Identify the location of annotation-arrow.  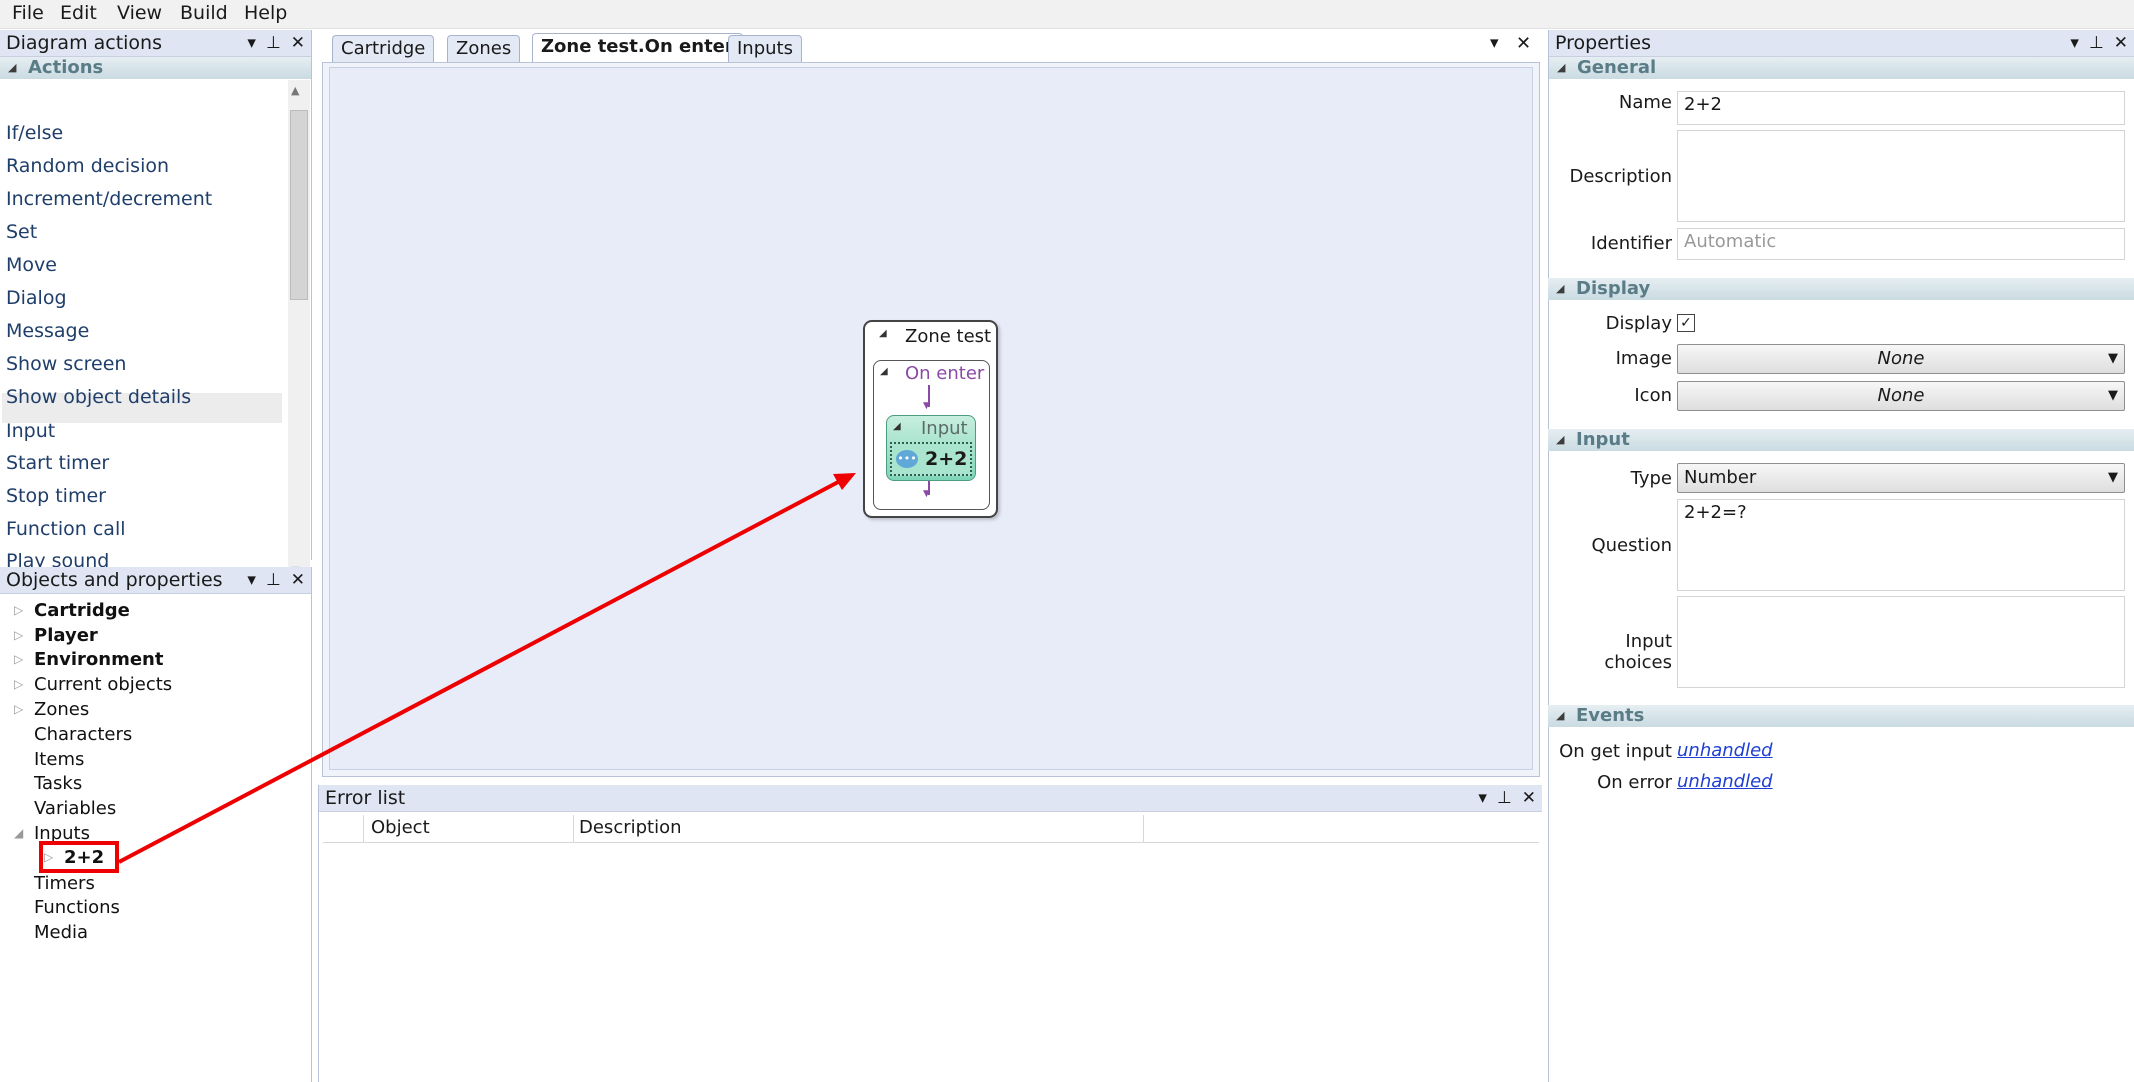
(487, 668).